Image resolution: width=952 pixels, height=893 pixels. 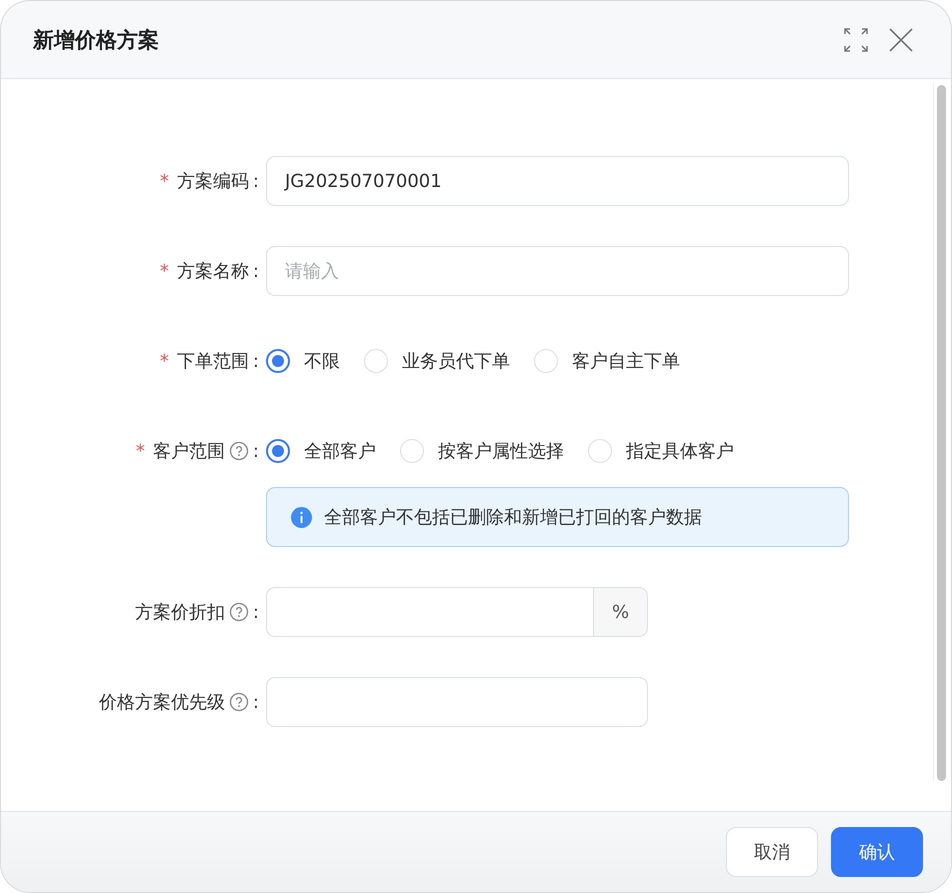 What do you see at coordinates (940, 432) in the screenshot?
I see `scrollbar` at bounding box center [940, 432].